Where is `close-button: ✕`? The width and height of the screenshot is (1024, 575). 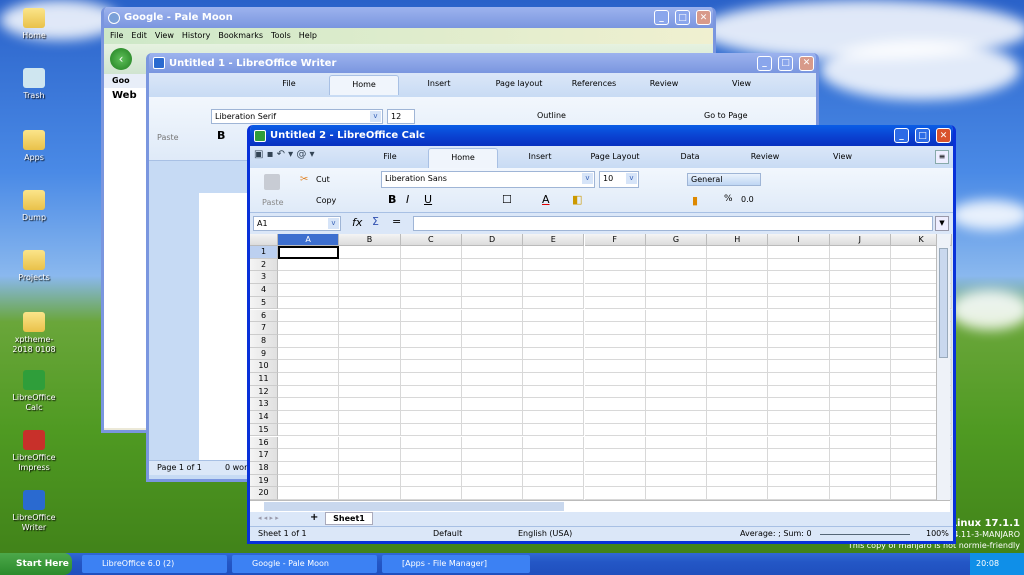 close-button: ✕ is located at coordinates (806, 63).